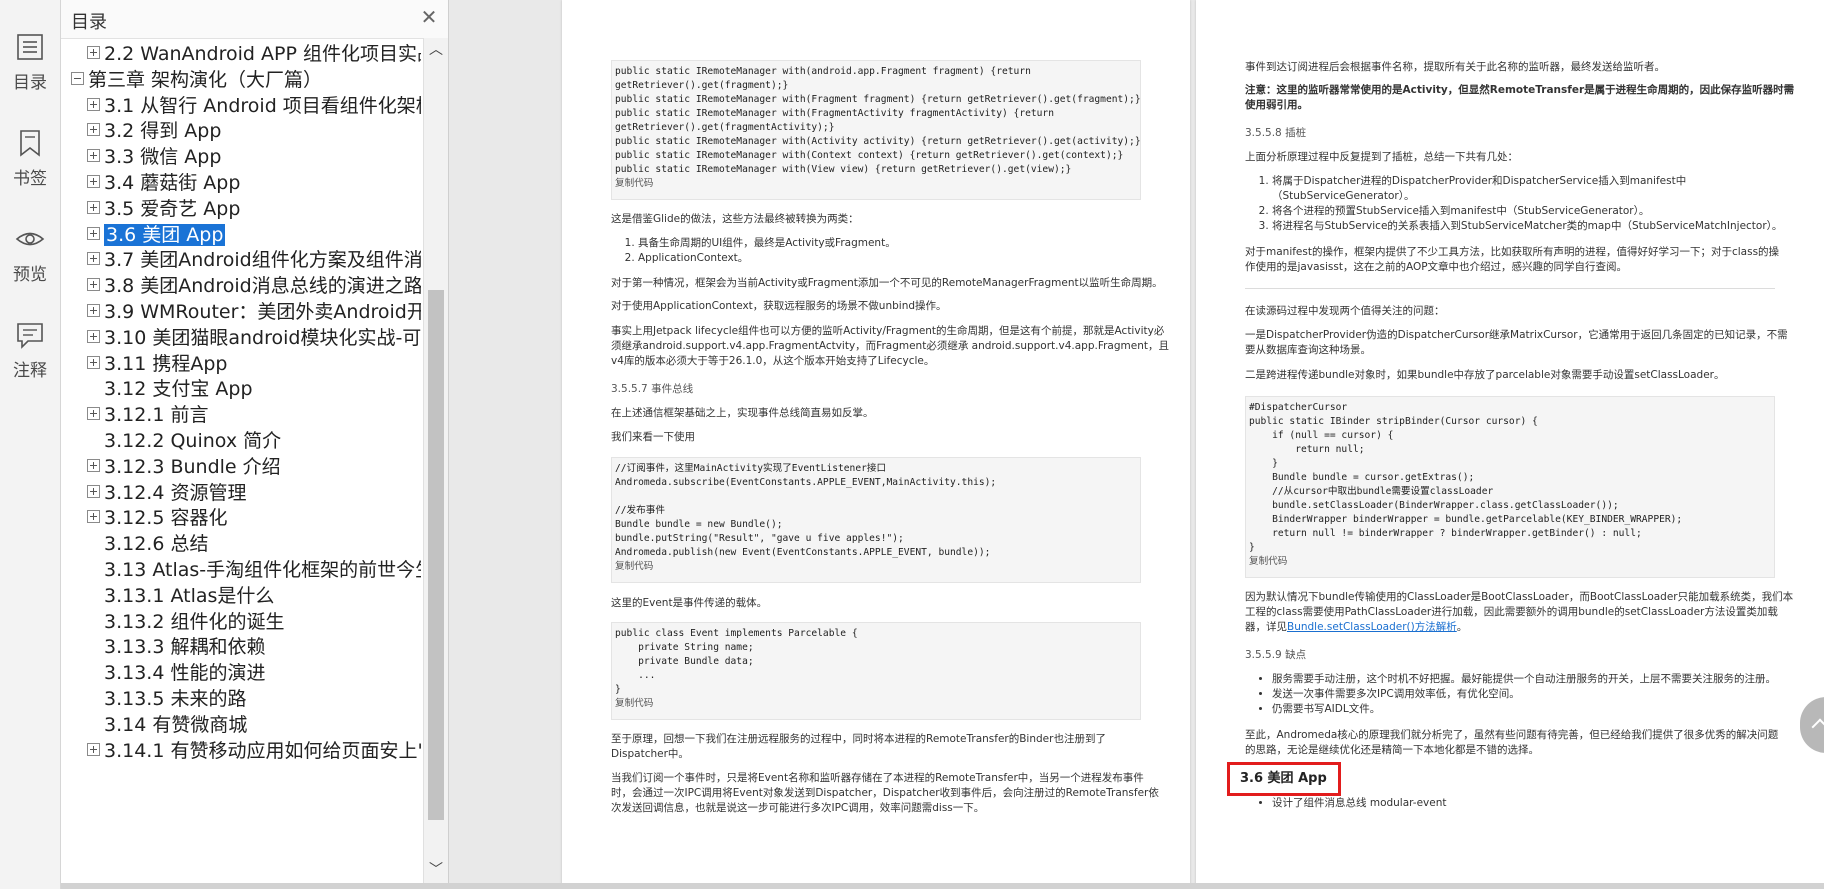 This screenshot has height=889, width=1824. I want to click on scroll-up-icon: ︿, so click(436, 50).